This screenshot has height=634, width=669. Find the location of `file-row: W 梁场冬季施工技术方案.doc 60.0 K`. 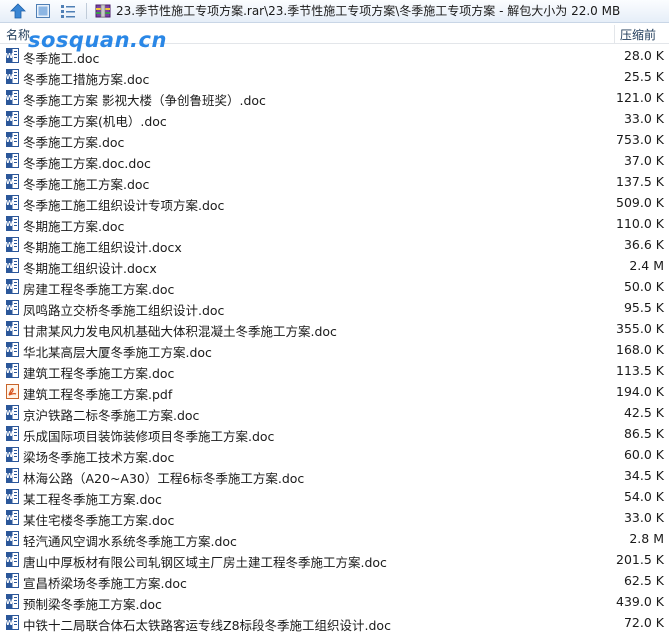

file-row: W 梁场冬季施工技术方案.doc 60.0 K is located at coordinates (334, 454).